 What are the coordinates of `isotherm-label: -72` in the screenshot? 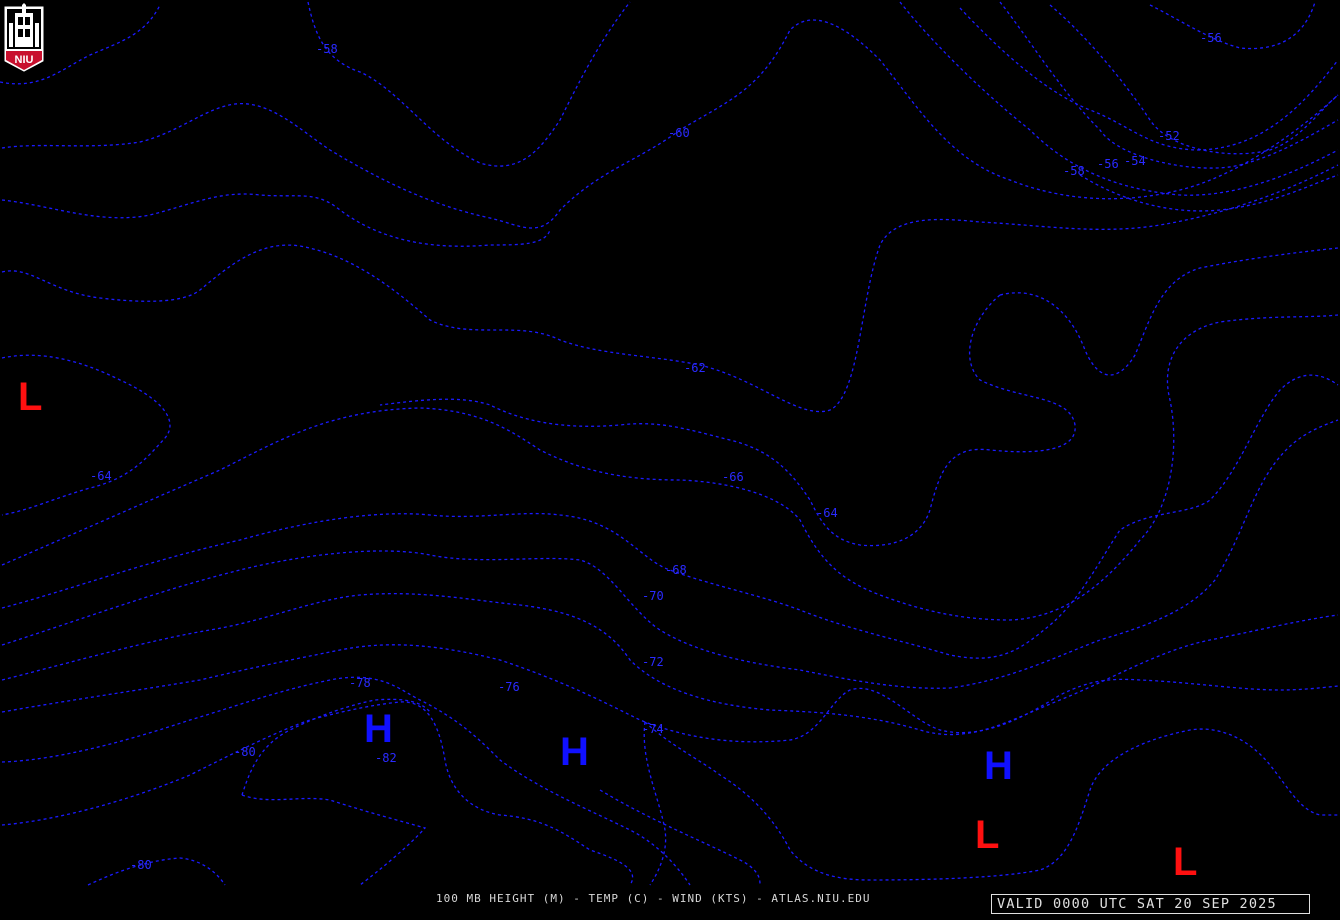 It's located at (653, 662).